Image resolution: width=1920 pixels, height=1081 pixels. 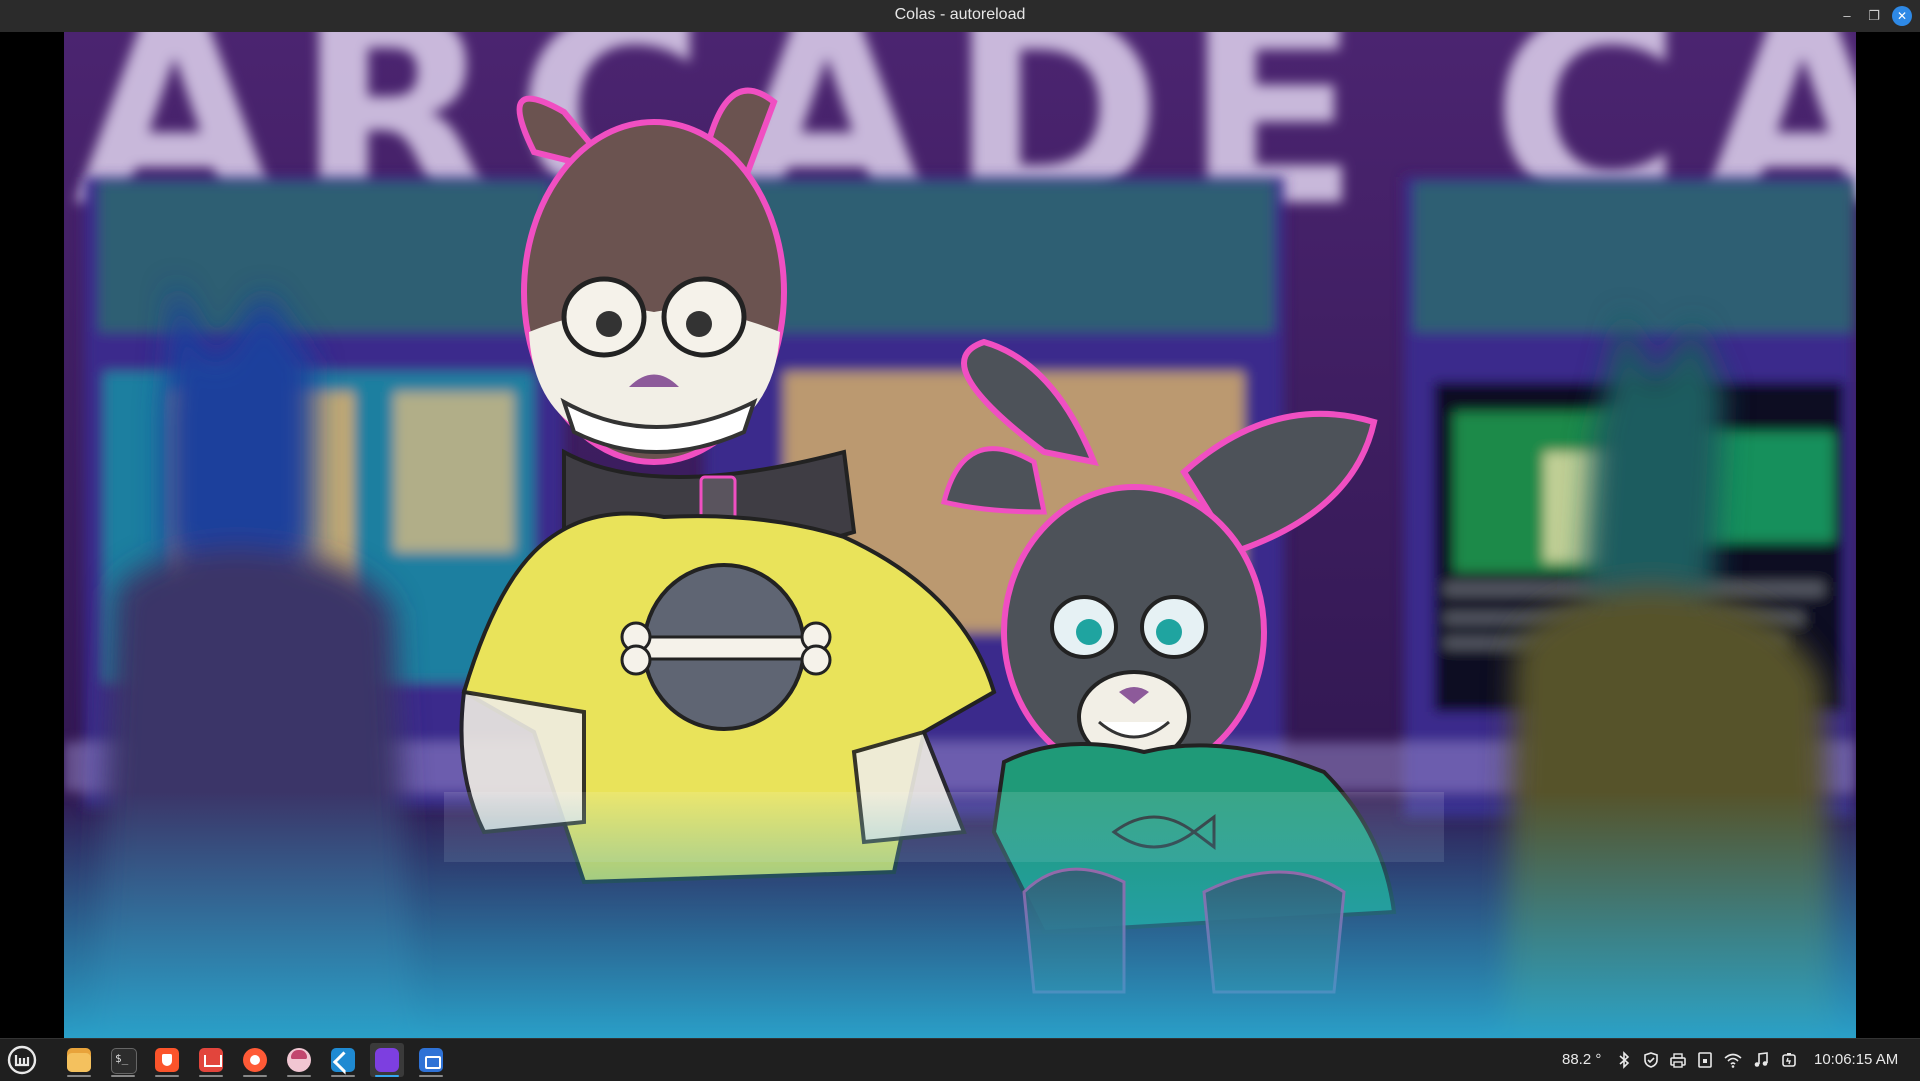 What do you see at coordinates (299, 1060) in the screenshot?
I see `character-app-icon` at bounding box center [299, 1060].